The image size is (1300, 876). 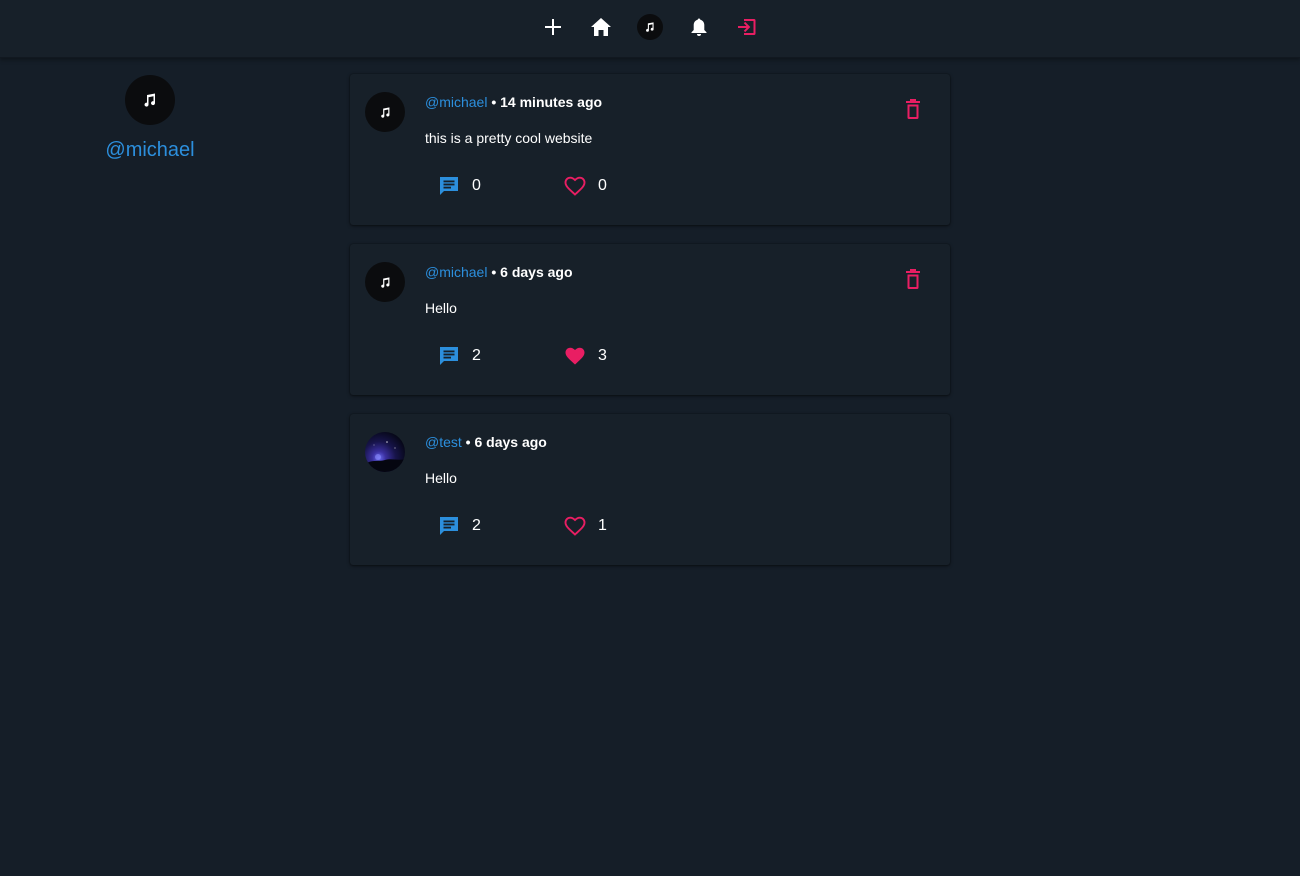 I want to click on home-button, so click(x=601, y=27).